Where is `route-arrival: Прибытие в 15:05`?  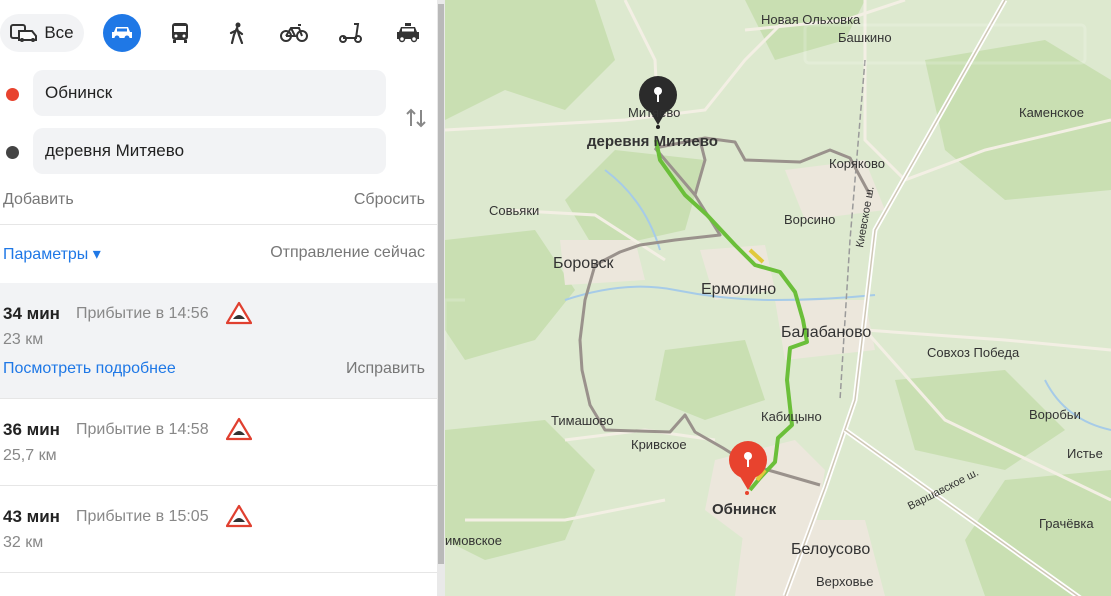 route-arrival: Прибытие в 15:05 is located at coordinates (142, 516).